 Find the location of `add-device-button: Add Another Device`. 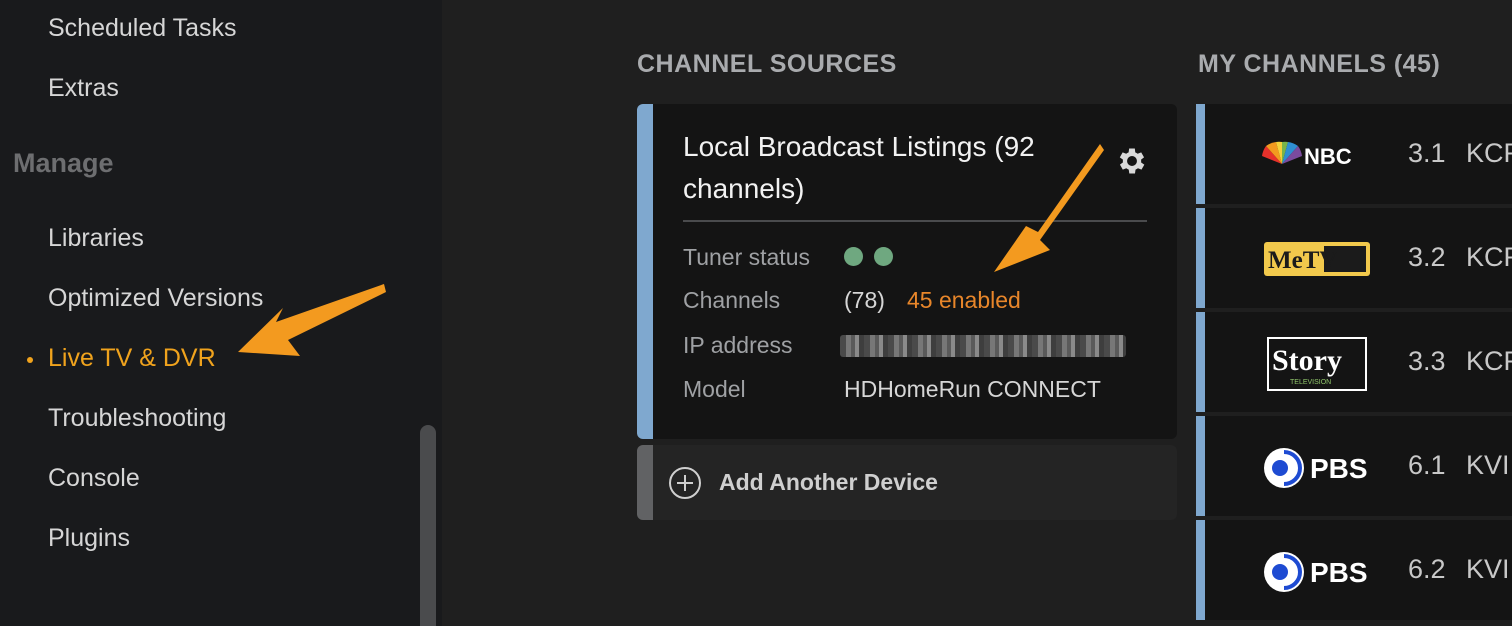

add-device-button: Add Another Device is located at coordinates (907, 482).